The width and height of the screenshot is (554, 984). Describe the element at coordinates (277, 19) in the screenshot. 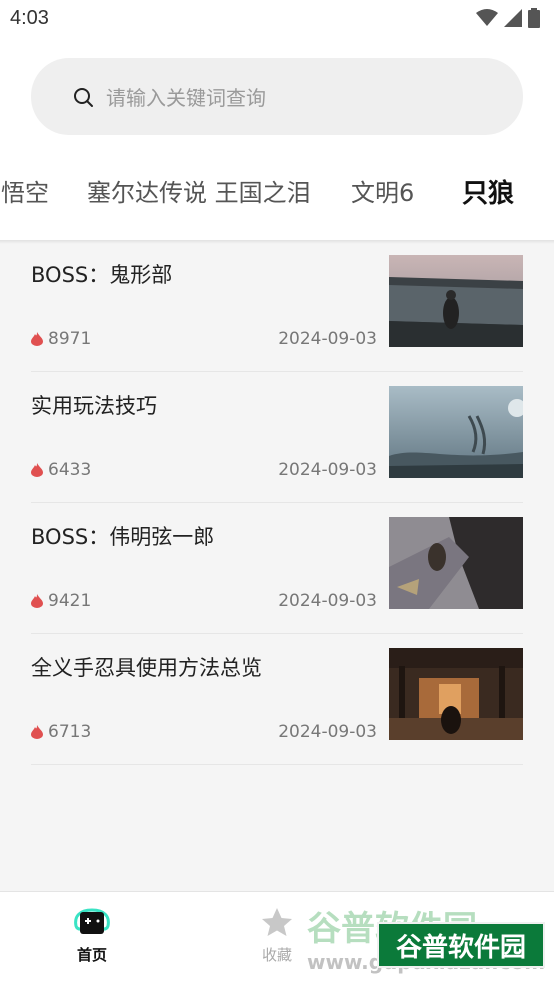

I see `status-bar: 4:03` at that location.